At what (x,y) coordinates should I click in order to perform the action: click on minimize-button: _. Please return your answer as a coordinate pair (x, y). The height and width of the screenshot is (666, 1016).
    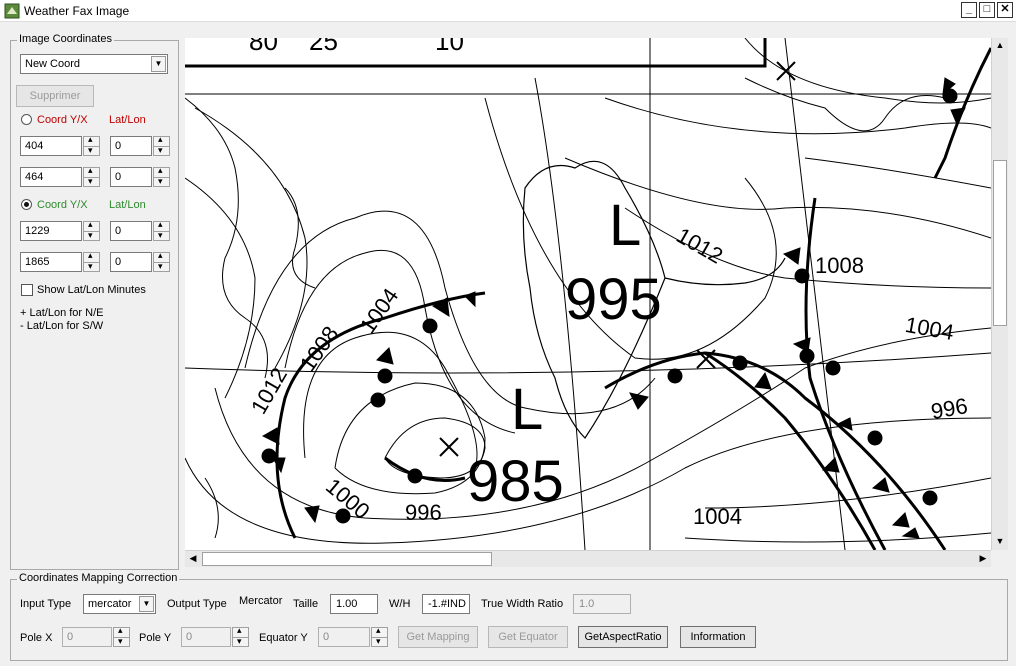
    Looking at the image, I should click on (969, 10).